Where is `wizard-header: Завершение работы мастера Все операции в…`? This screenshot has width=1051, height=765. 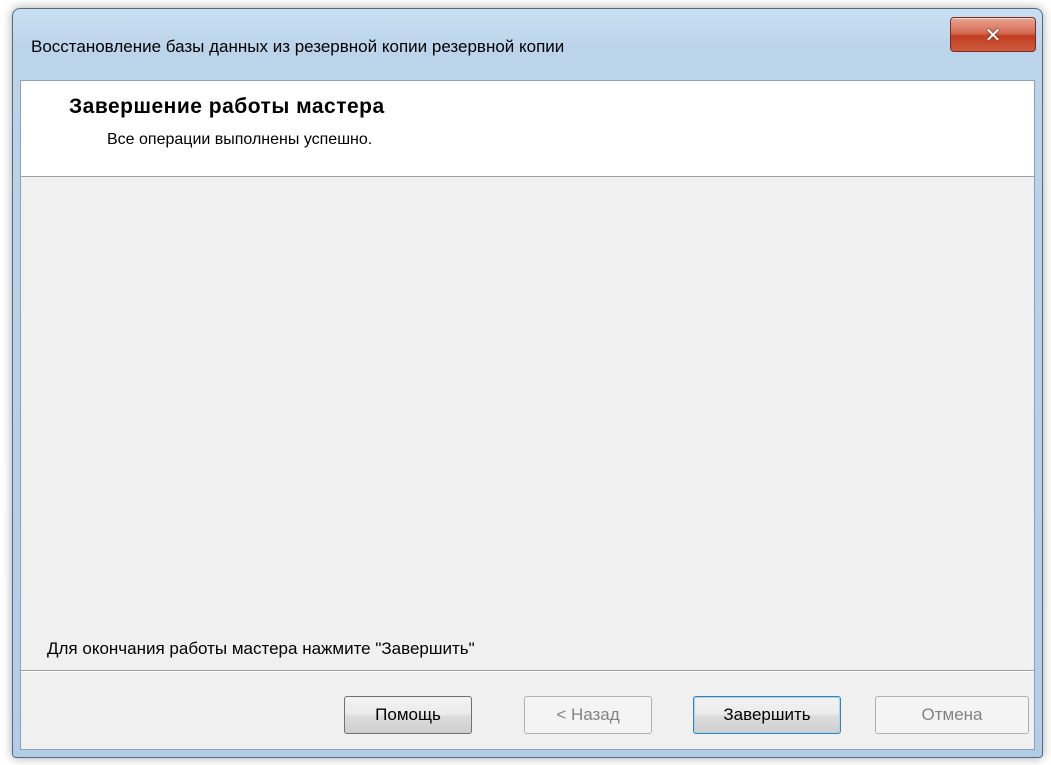
wizard-header: Завершение работы мастера Все операции в… is located at coordinates (527, 129).